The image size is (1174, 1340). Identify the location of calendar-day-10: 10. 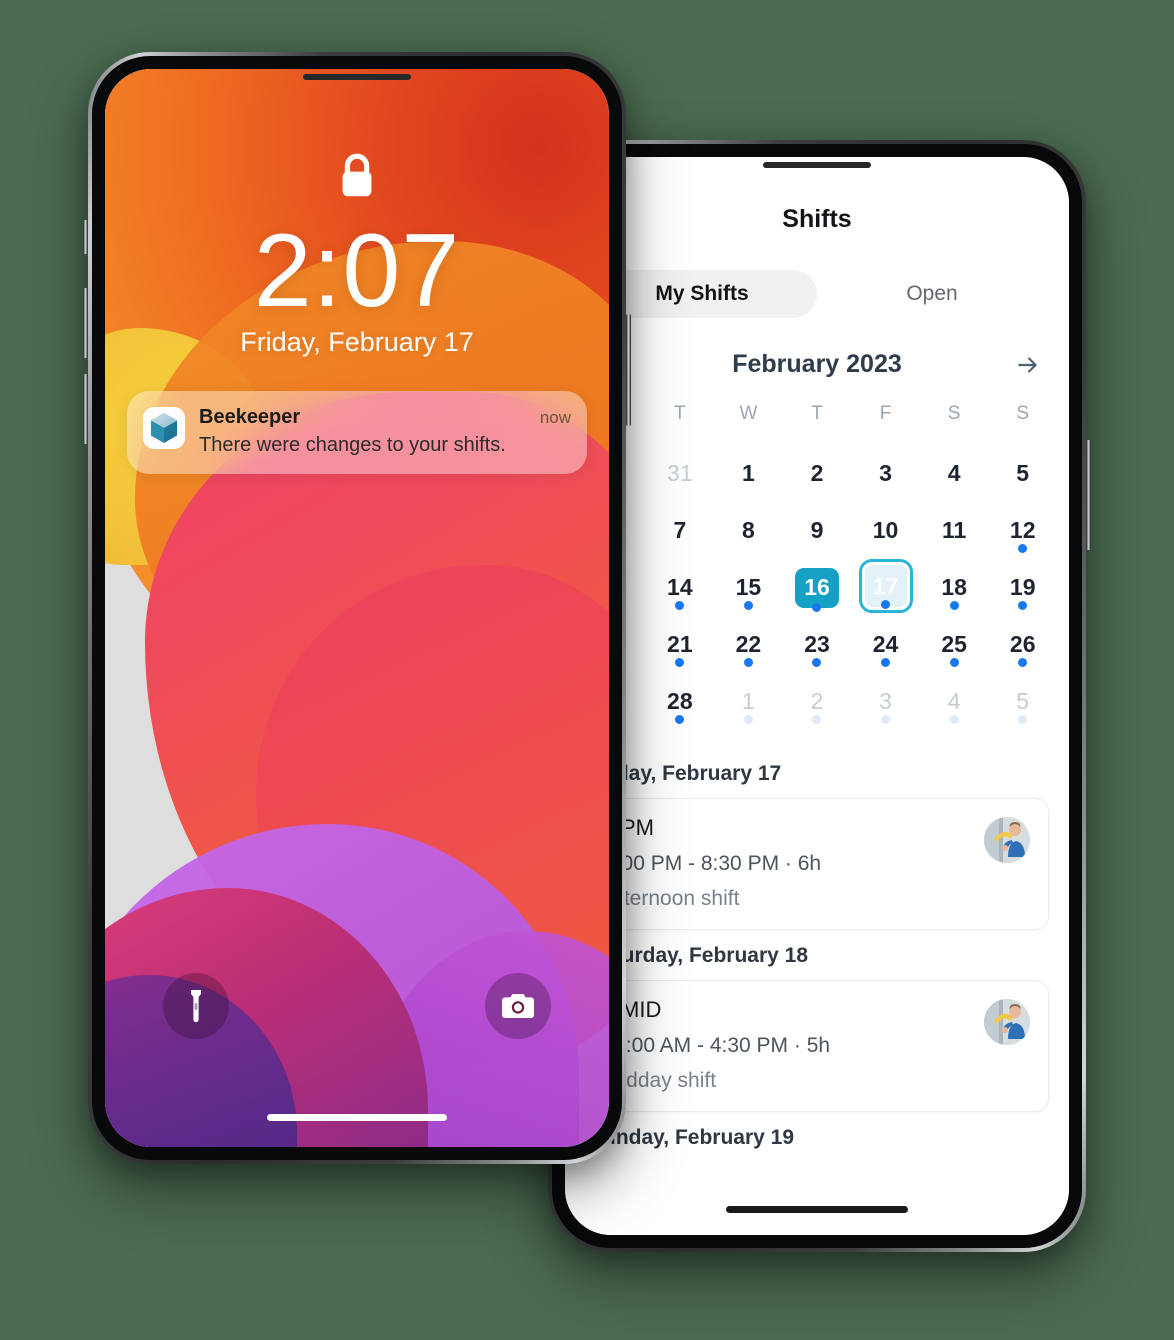
(885, 530).